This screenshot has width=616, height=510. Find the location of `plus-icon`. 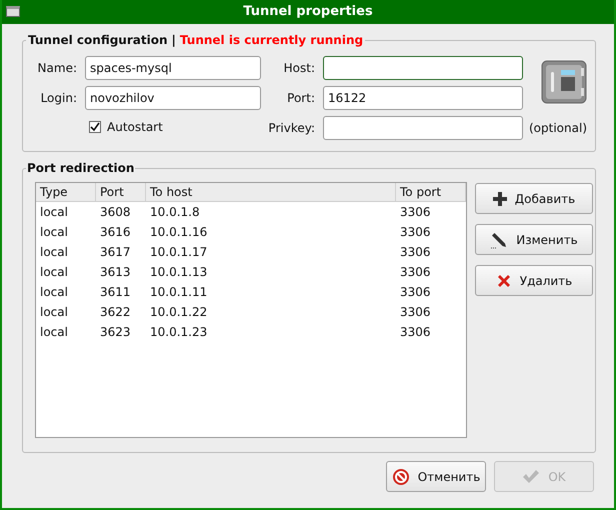

plus-icon is located at coordinates (499, 199).